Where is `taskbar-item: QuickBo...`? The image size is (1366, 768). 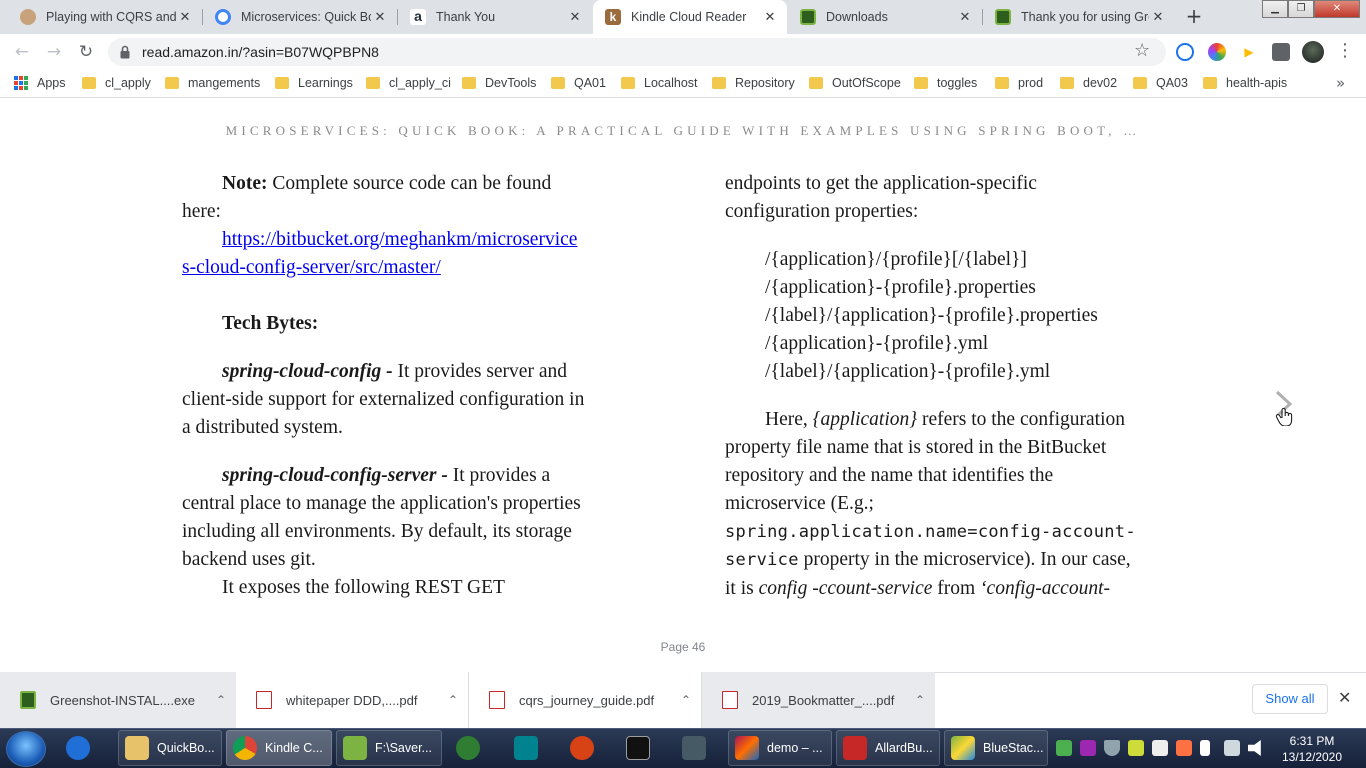
taskbar-item: QuickBo... is located at coordinates (170, 748).